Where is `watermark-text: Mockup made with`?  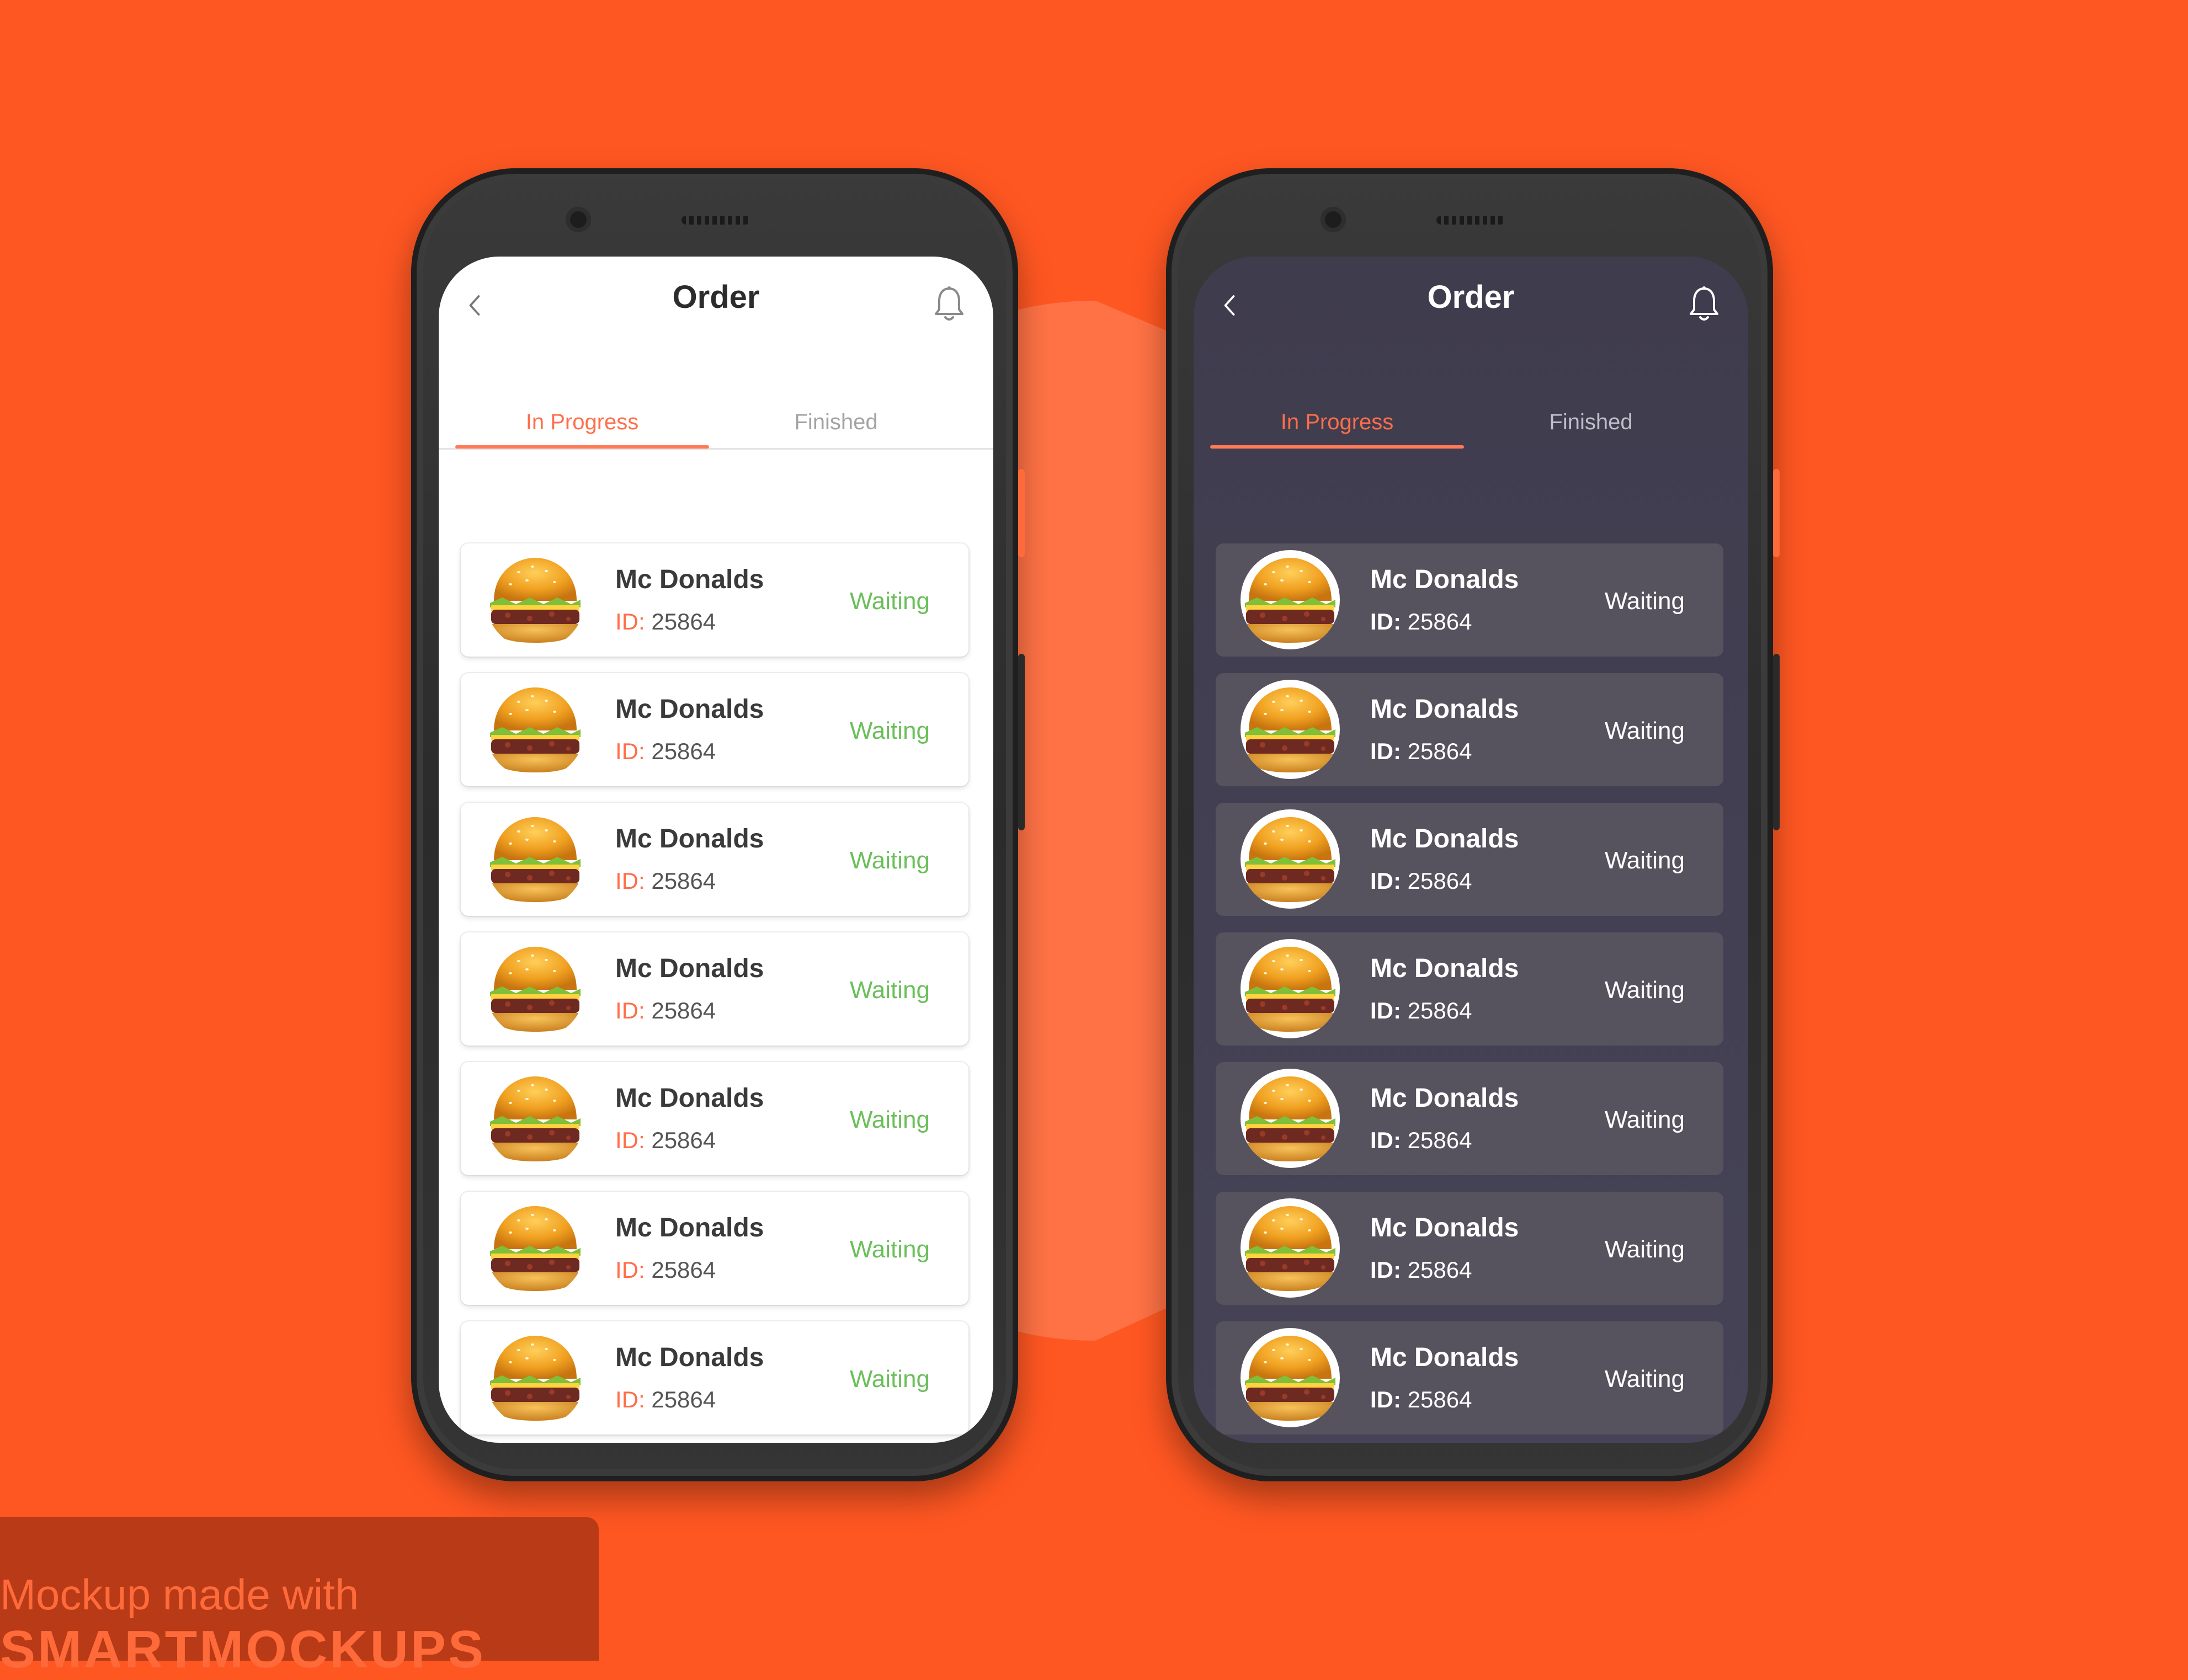 watermark-text: Mockup made with is located at coordinates (179, 1594).